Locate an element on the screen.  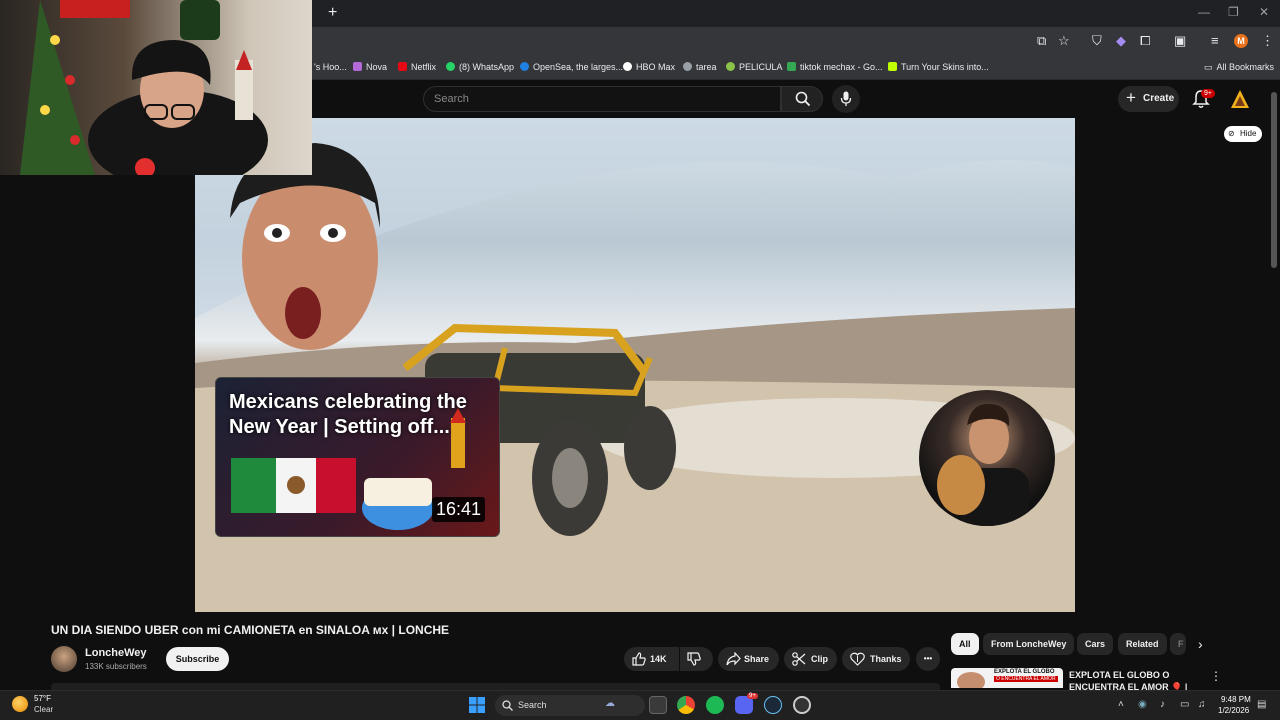
recommended-video-thumbnail: EXPLOTA EL GLOBO O ENCUENTRA EL AMOR is located at coordinates (1007, 678).